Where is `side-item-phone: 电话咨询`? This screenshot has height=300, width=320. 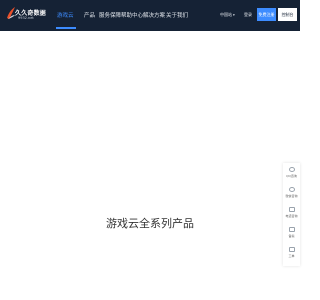
side-item-phone: 电话咨询 is located at coordinates (291, 215).